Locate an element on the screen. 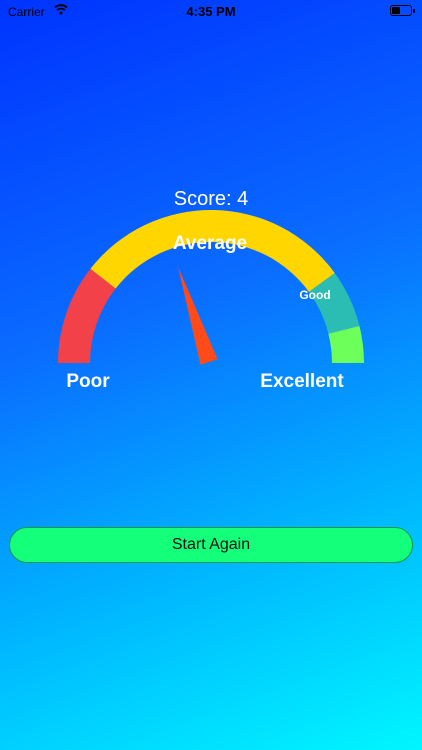  gauge-segment-poor is located at coordinates (87, 315).